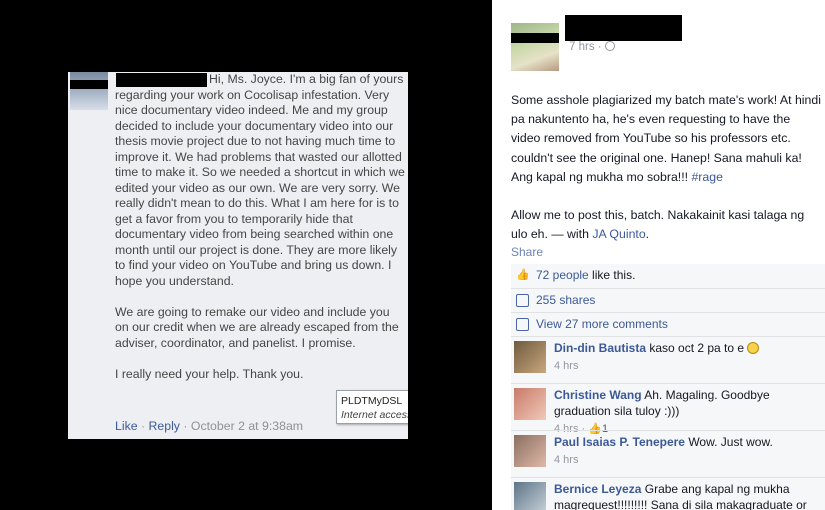 The height and width of the screenshot is (510, 825). Describe the element at coordinates (668, 300) in the screenshot. I see `shares-row: 255 shares` at that location.